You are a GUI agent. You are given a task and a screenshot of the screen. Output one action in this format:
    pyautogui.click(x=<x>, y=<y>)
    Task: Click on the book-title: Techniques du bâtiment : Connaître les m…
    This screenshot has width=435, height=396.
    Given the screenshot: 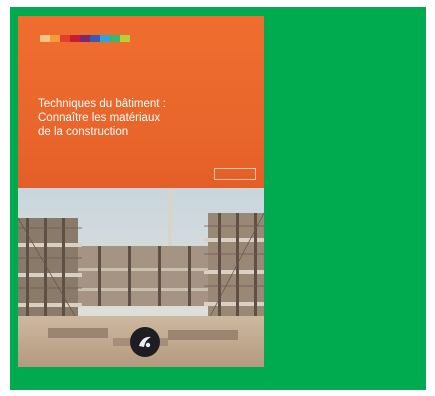 What is the action you would take?
    pyautogui.click(x=145, y=118)
    